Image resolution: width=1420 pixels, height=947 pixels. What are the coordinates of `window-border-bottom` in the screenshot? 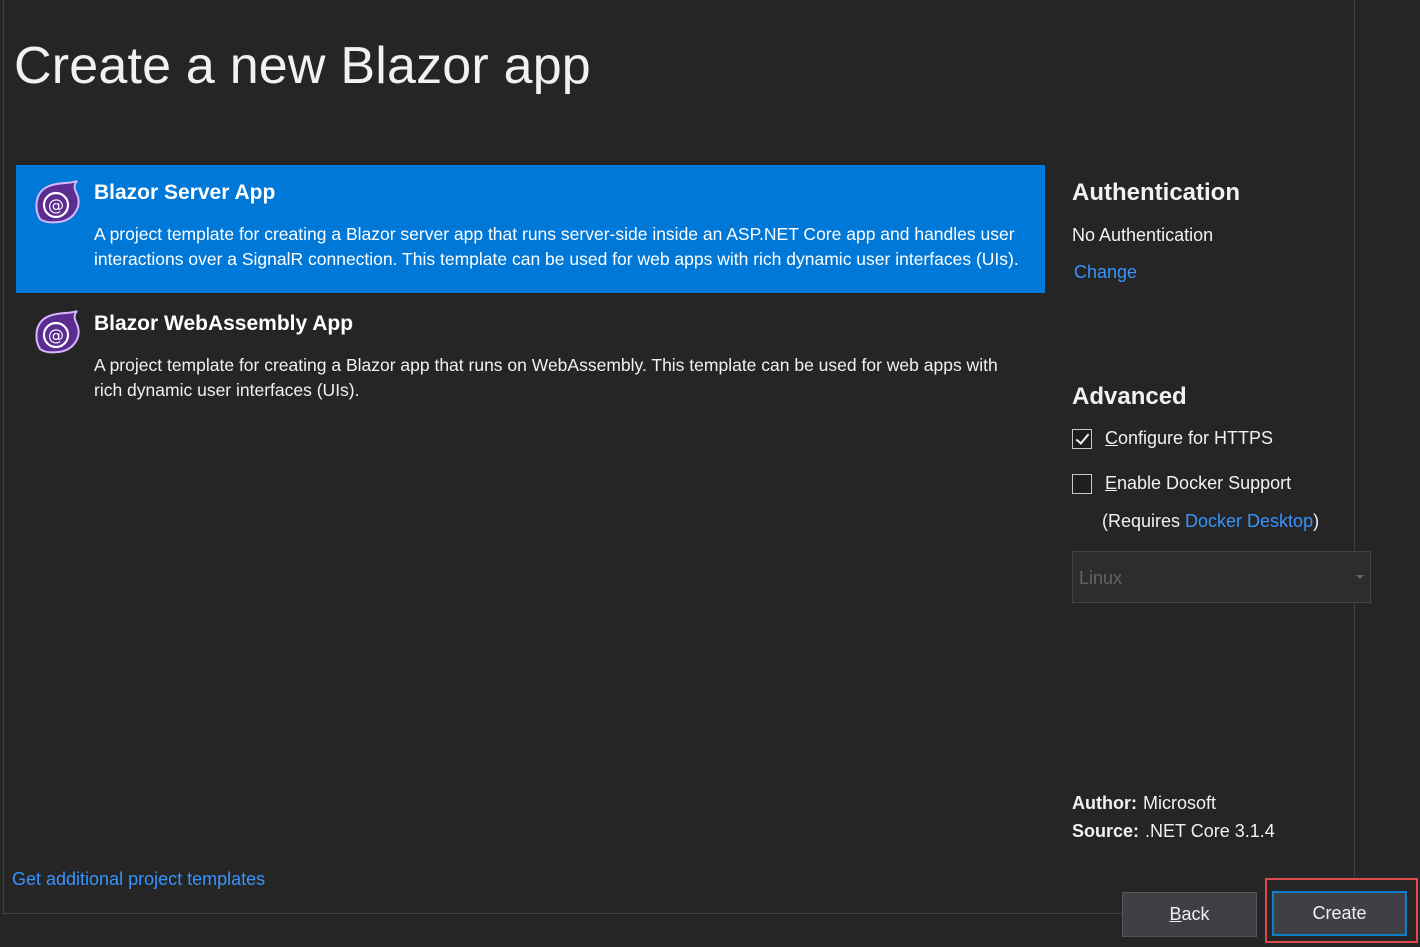 It's located at (564, 913).